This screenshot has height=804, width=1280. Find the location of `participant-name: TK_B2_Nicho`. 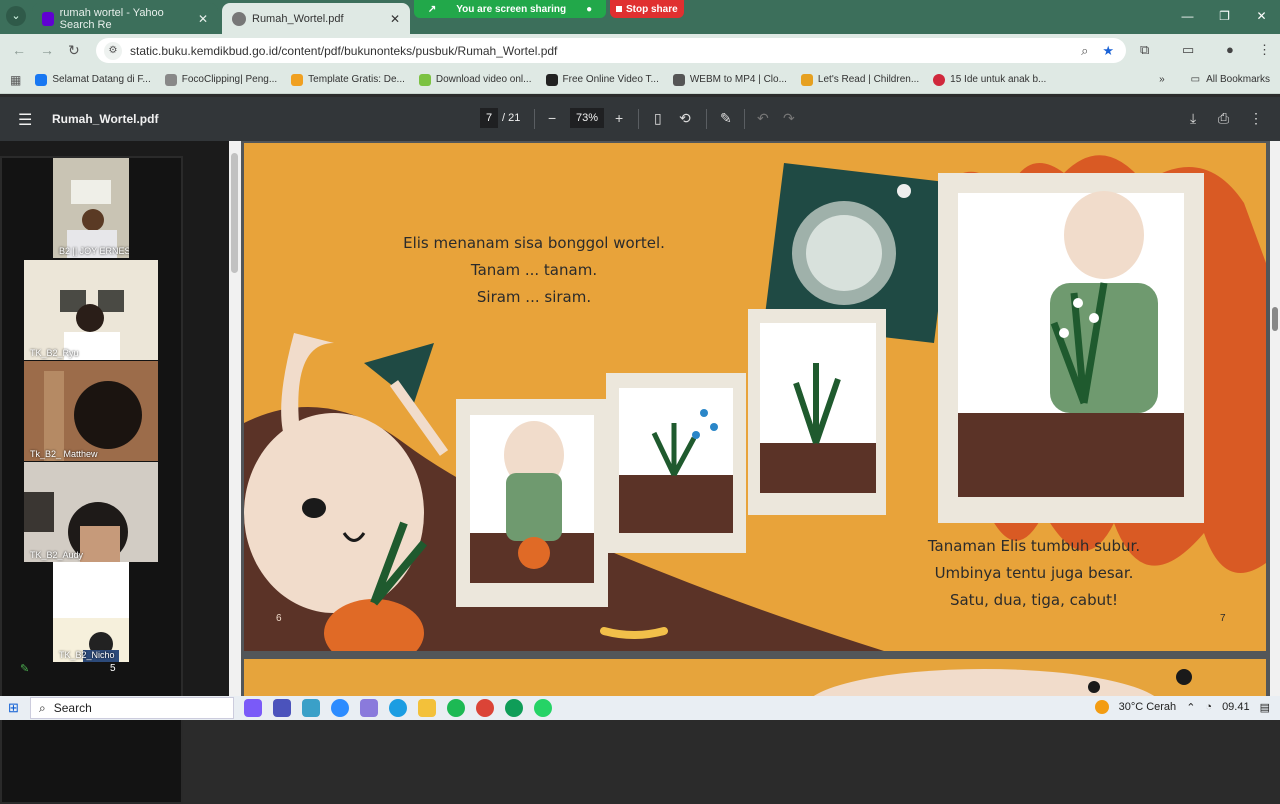

participant-name: TK_B2_Nicho is located at coordinates (87, 655).